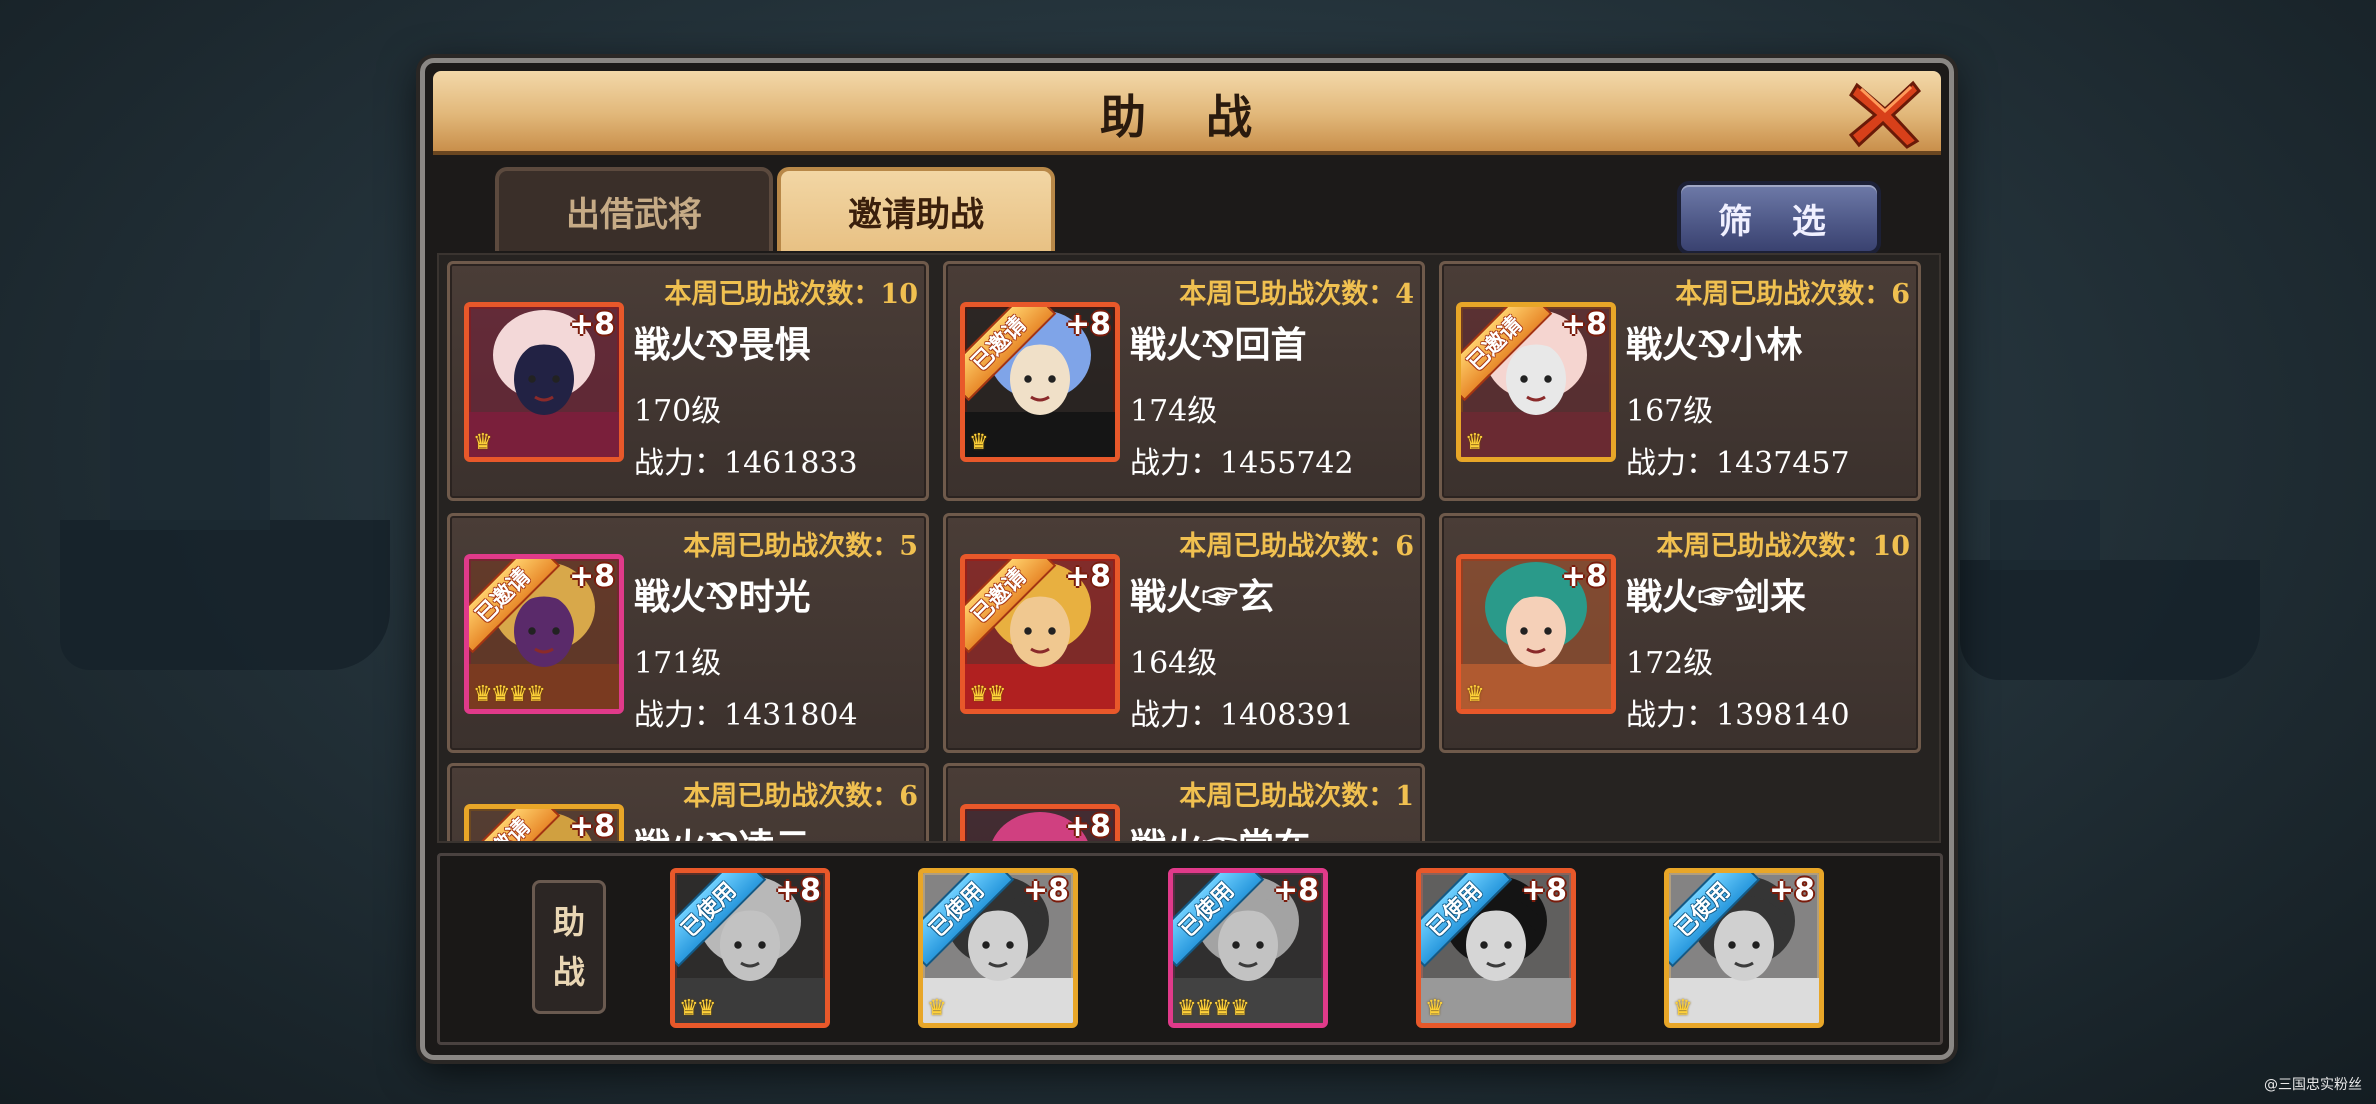 This screenshot has width=2376, height=1104. Describe the element at coordinates (1885, 113) in the screenshot. I see `close-icon` at that location.